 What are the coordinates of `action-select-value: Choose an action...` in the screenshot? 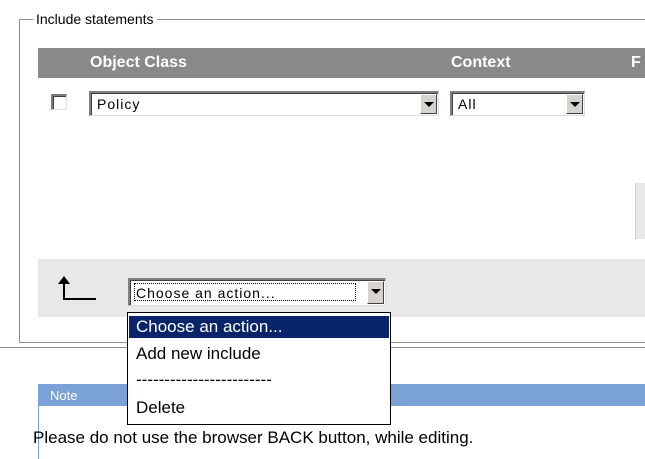 It's located at (206, 293).